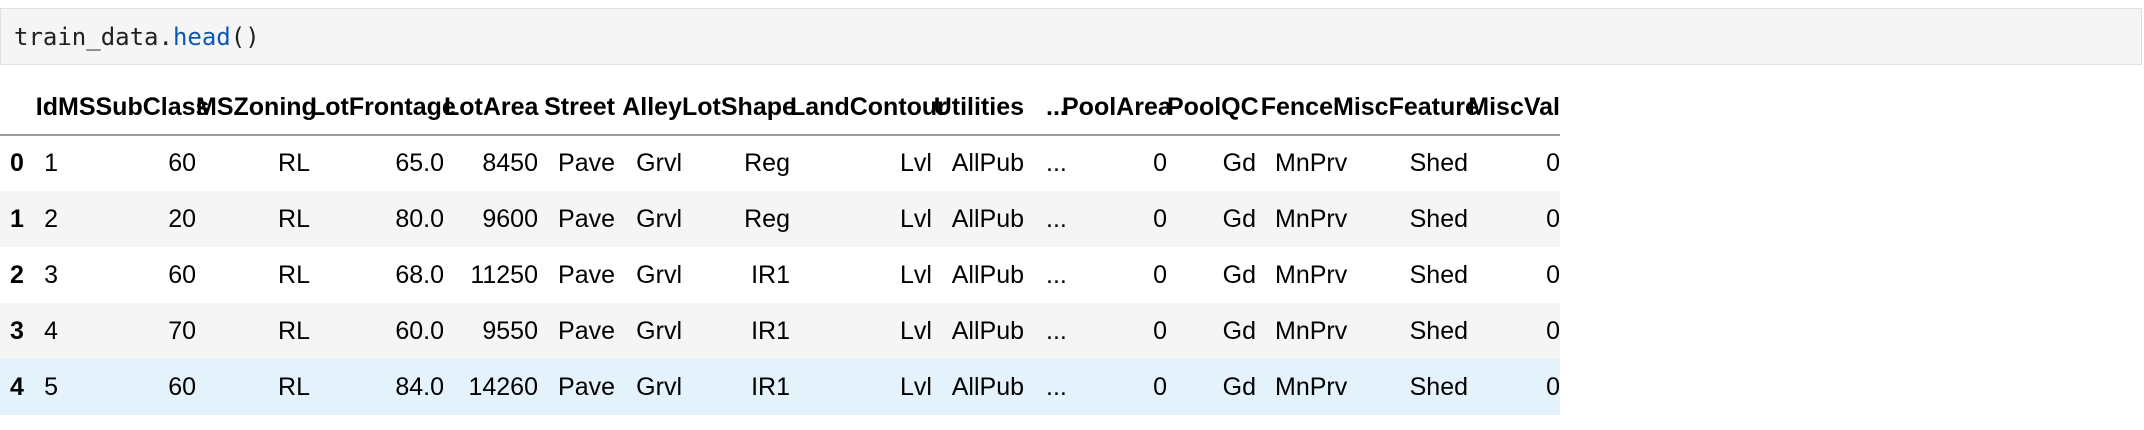  What do you see at coordinates (1213, 108) in the screenshot?
I see `column-header-poolqc: PoolQC` at bounding box center [1213, 108].